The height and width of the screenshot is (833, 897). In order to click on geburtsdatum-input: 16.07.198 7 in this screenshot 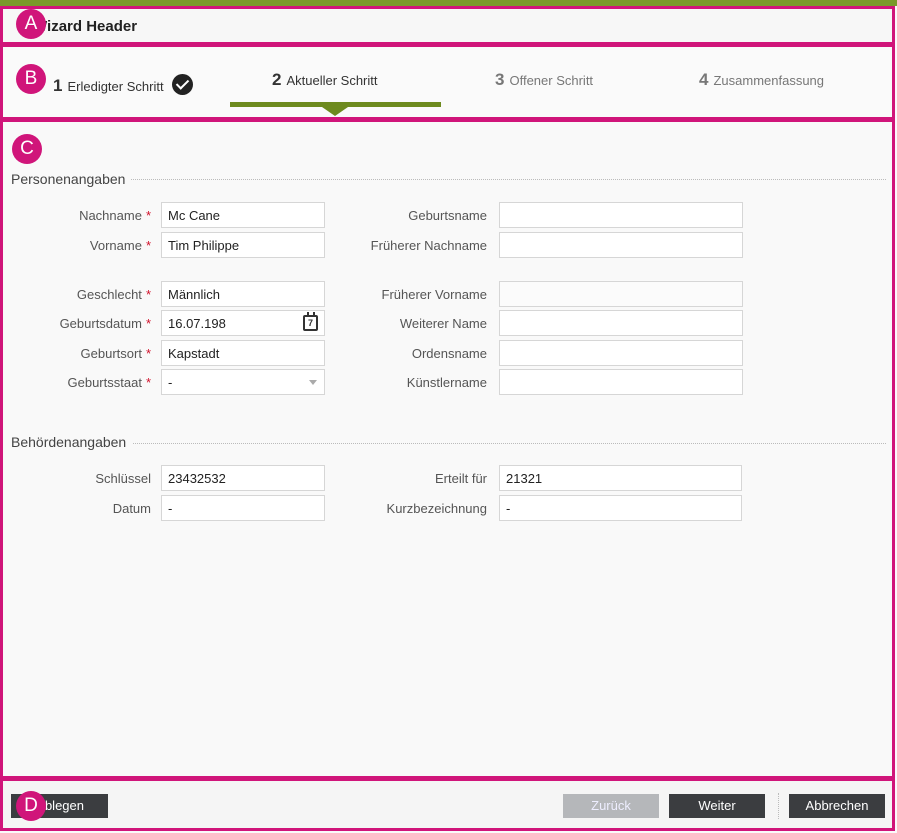, I will do `click(243, 323)`.